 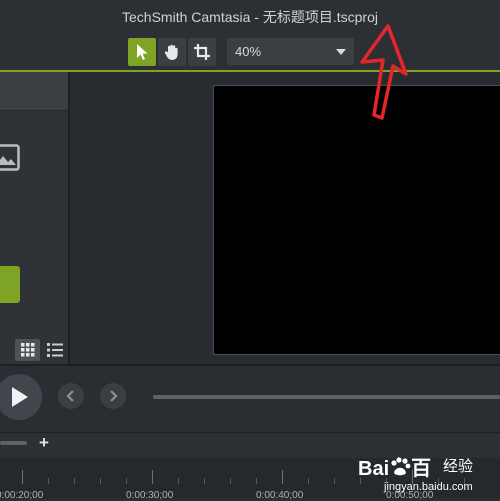 I want to click on baidu-logo: Bai 百, so click(x=394, y=466).